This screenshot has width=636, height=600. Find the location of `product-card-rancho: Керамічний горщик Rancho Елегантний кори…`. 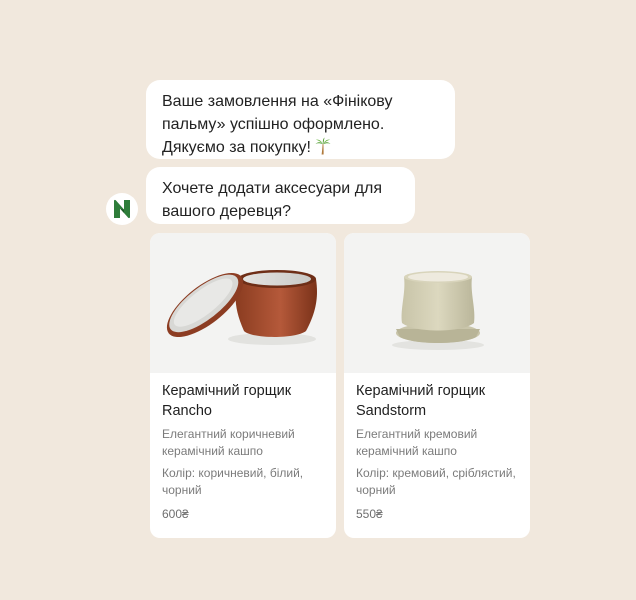

product-card-rancho: Керамічний горщик Rancho Елегантний кори… is located at coordinates (243, 385).